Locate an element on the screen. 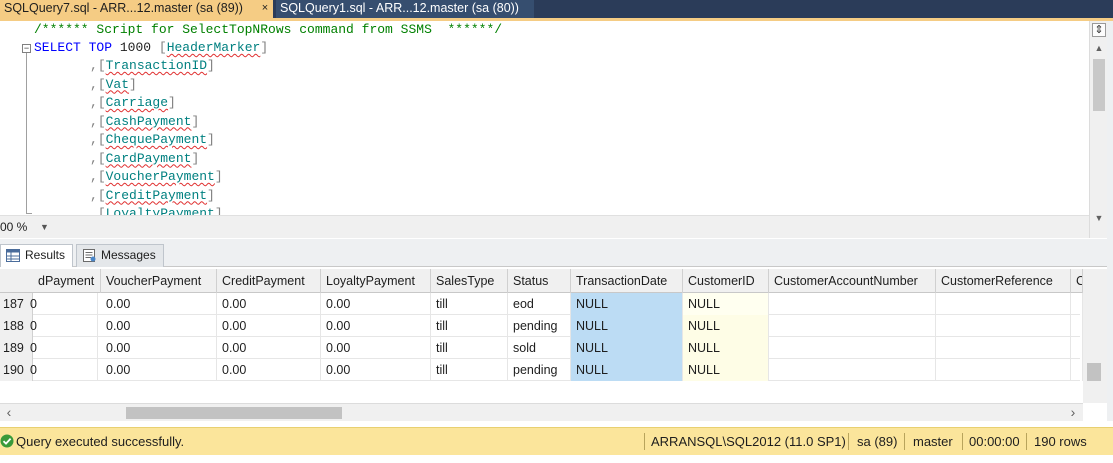 Image resolution: width=1113 pixels, height=463 pixels. zoom-level: 00 % is located at coordinates (13, 227).